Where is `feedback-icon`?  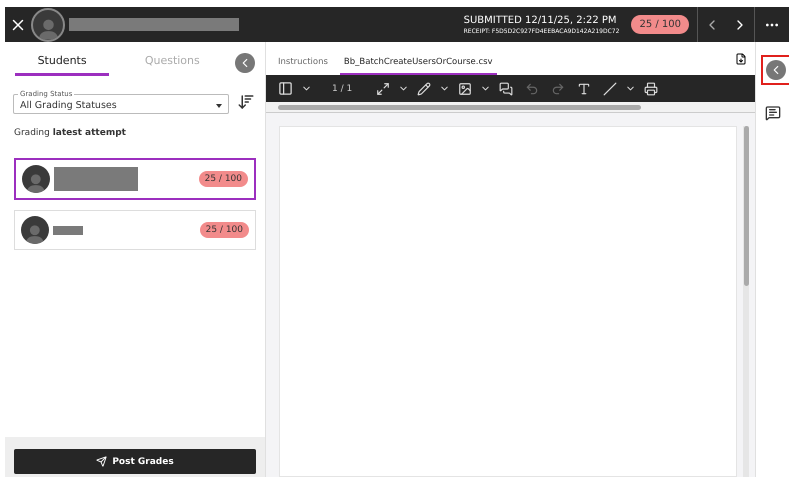 feedback-icon is located at coordinates (772, 113).